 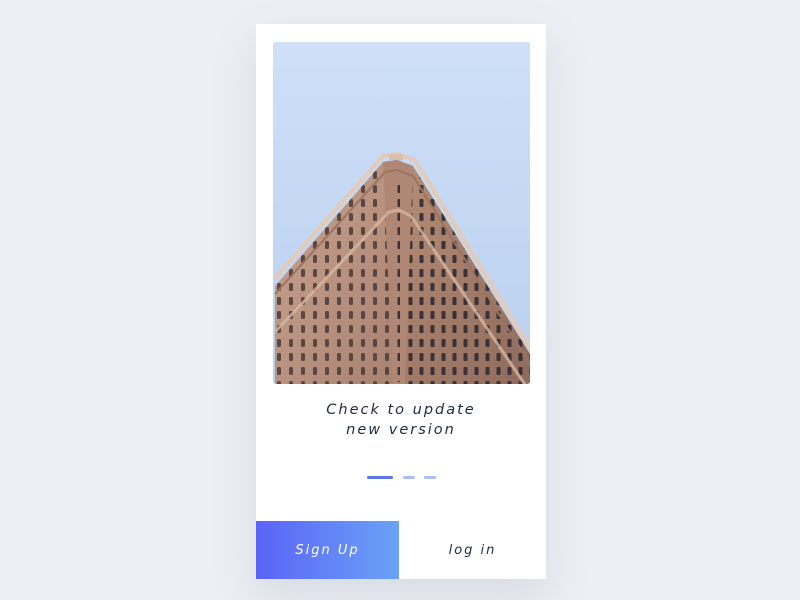 I want to click on headline-line-1: Check to update, so click(x=401, y=410).